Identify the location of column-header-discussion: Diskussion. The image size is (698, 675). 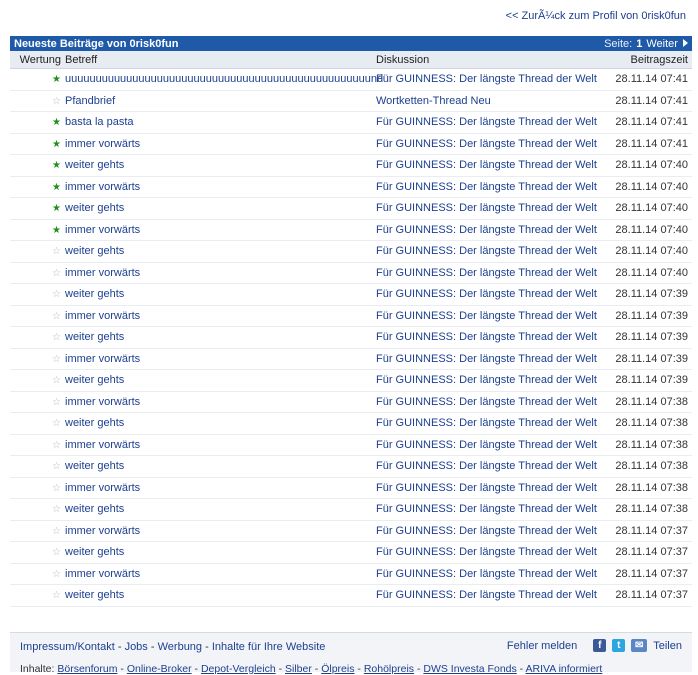
(492, 60).